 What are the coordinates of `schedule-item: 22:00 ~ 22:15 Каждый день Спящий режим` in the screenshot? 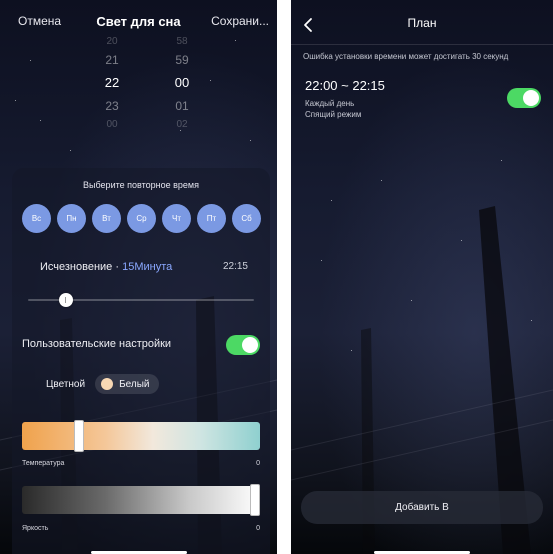 It's located at (423, 99).